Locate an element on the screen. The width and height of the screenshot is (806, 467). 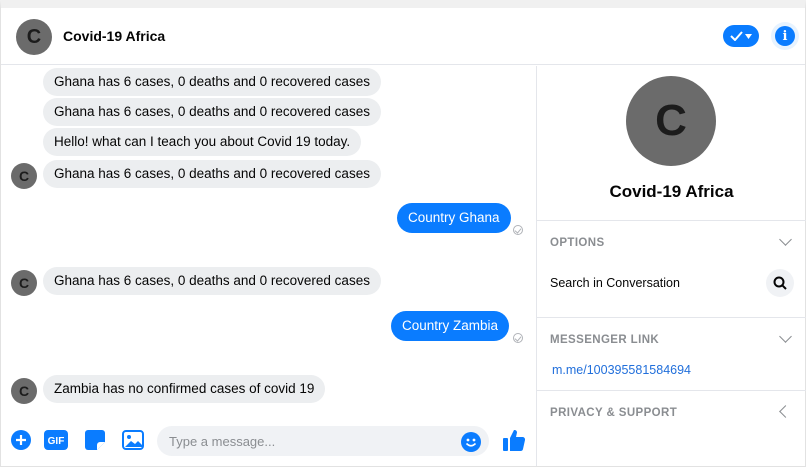
options-section-title: OPTIONS is located at coordinates (577, 243).